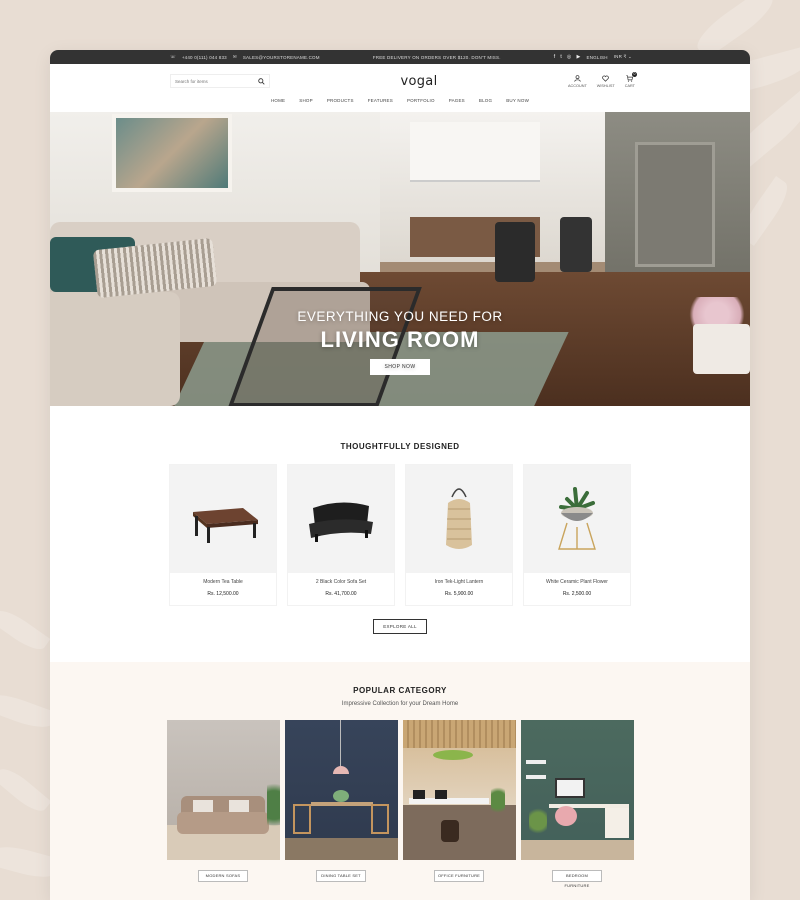 The image size is (800, 900). What do you see at coordinates (577, 78) in the screenshot?
I see `user-icon` at bounding box center [577, 78].